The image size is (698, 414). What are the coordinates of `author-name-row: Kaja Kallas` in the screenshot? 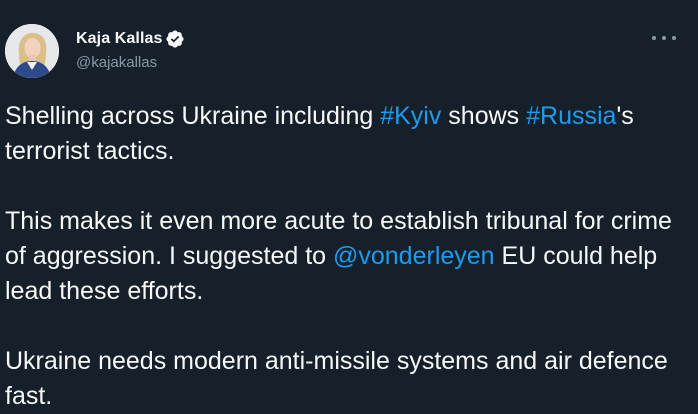 It's located at (130, 39).